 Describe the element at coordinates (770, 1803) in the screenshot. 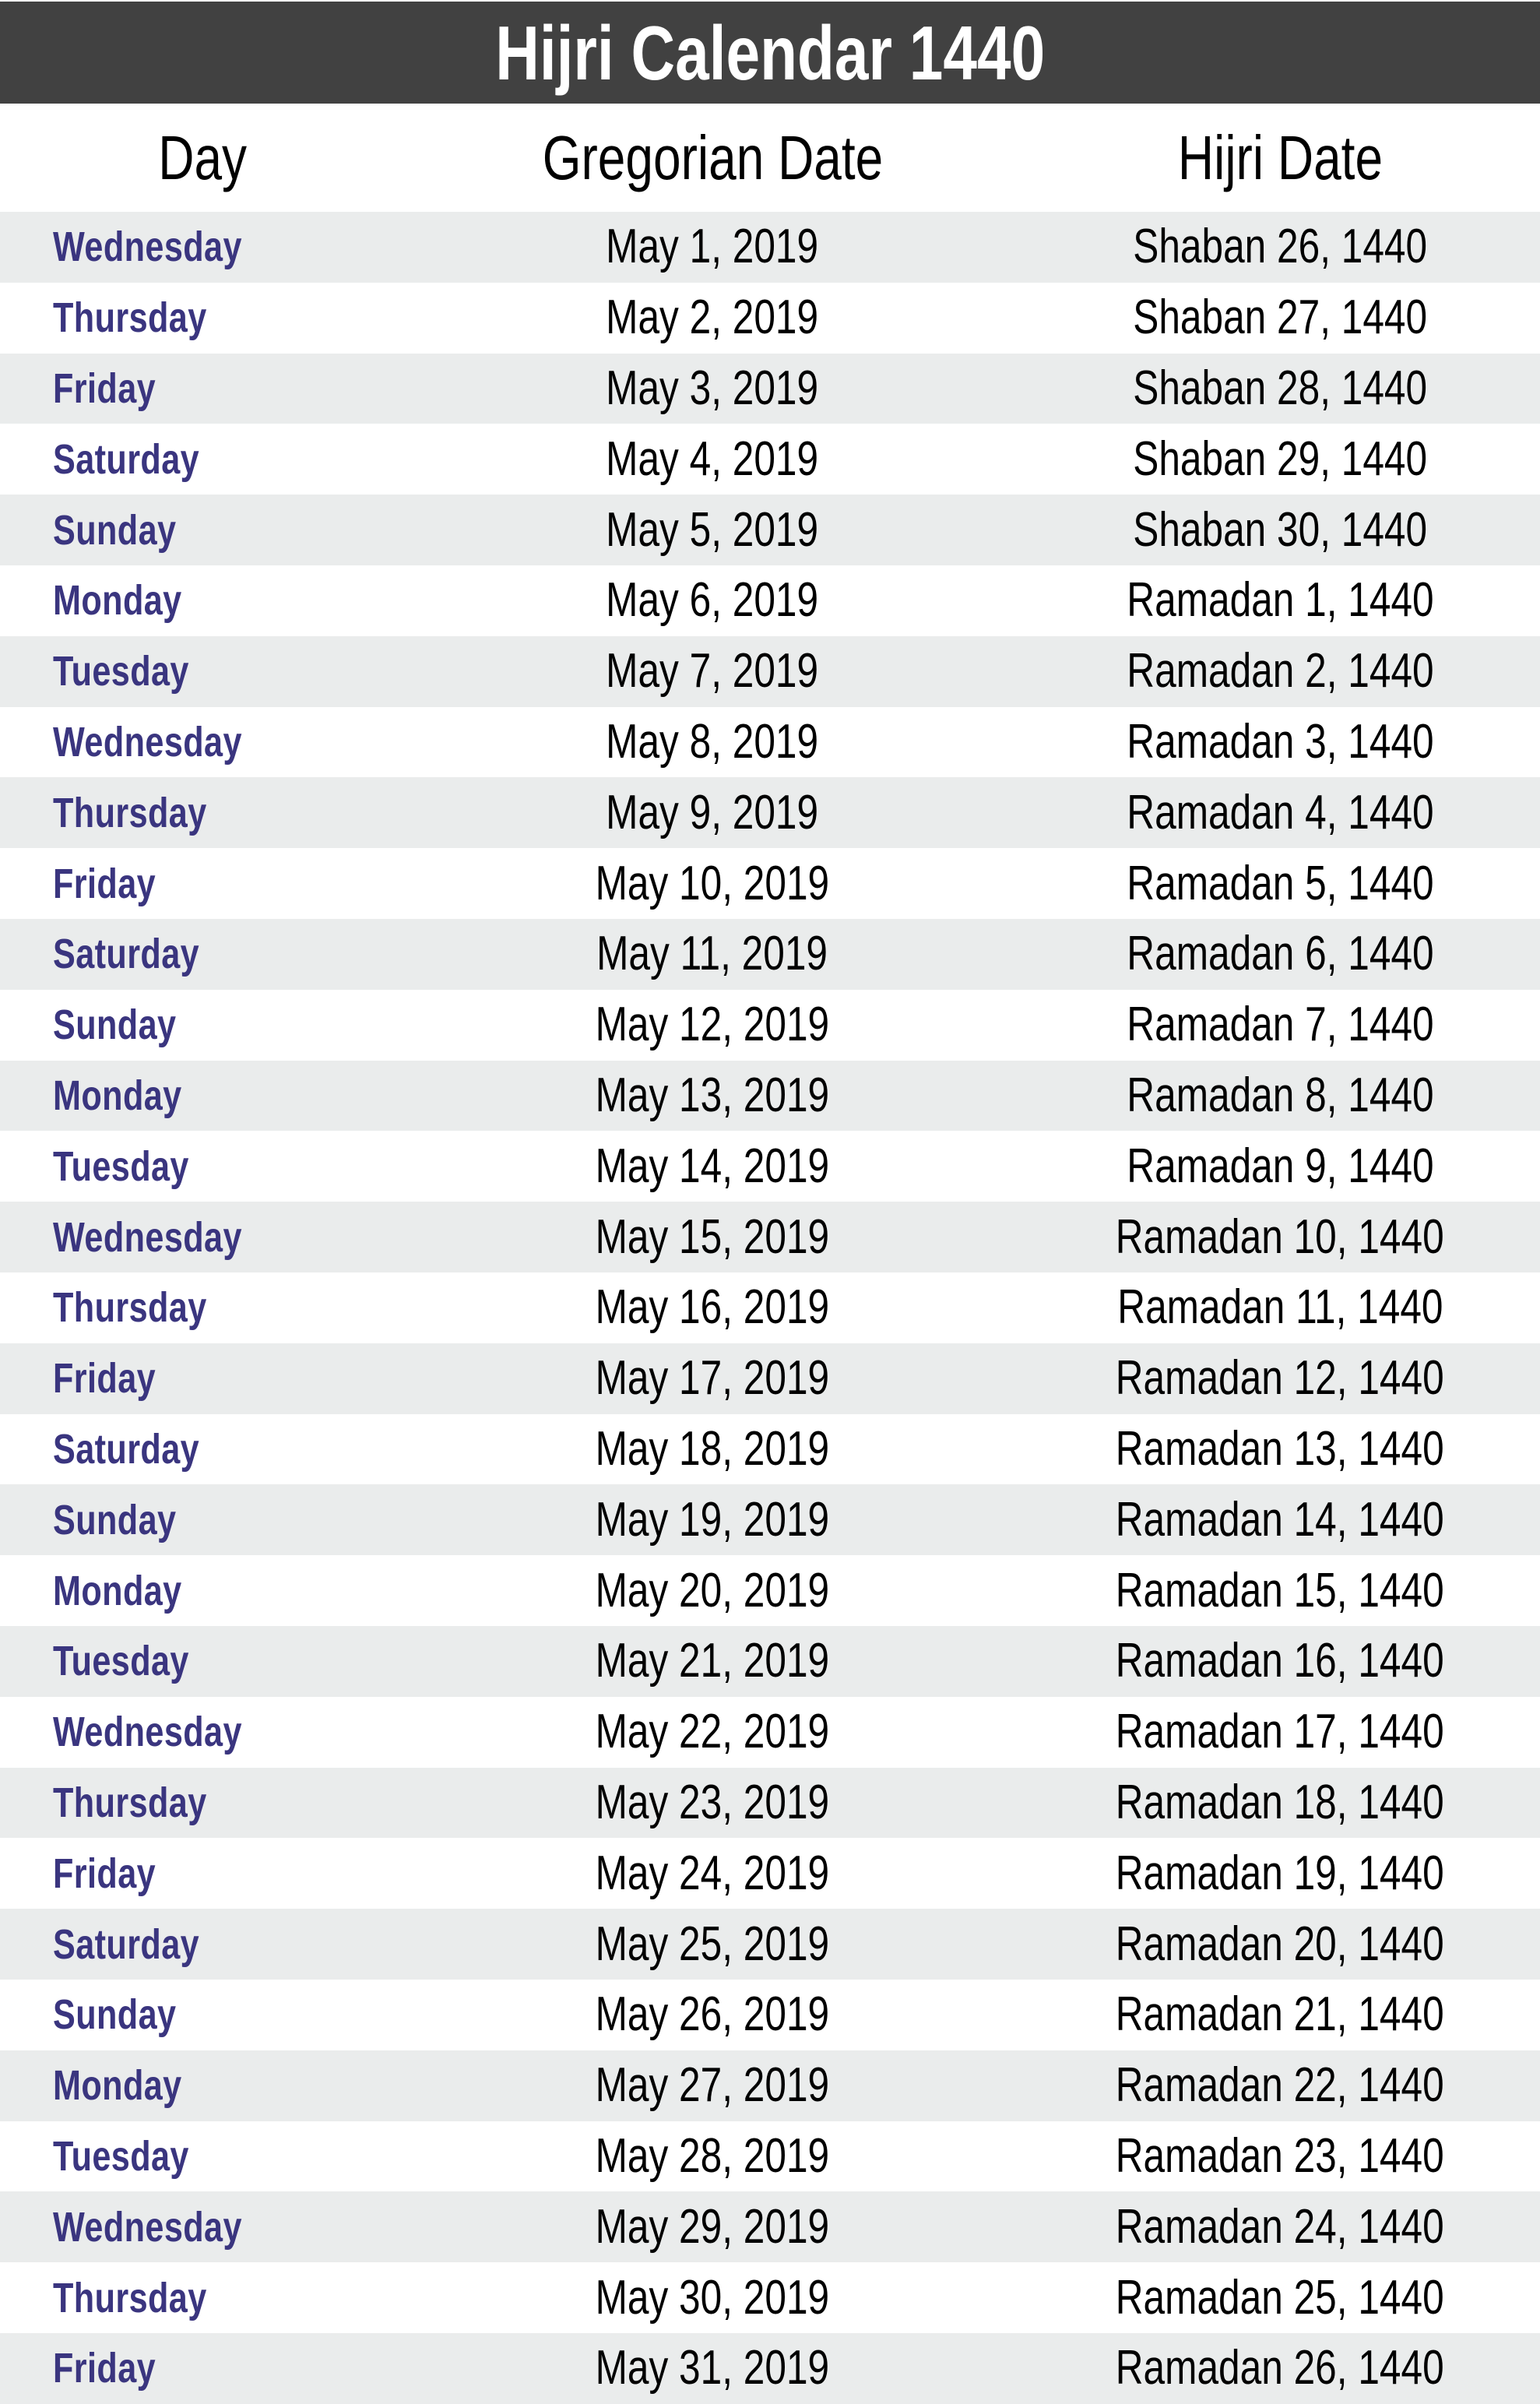

I see `table-row: Thursday May 23, 2019 Ramadan 18, 1440` at that location.